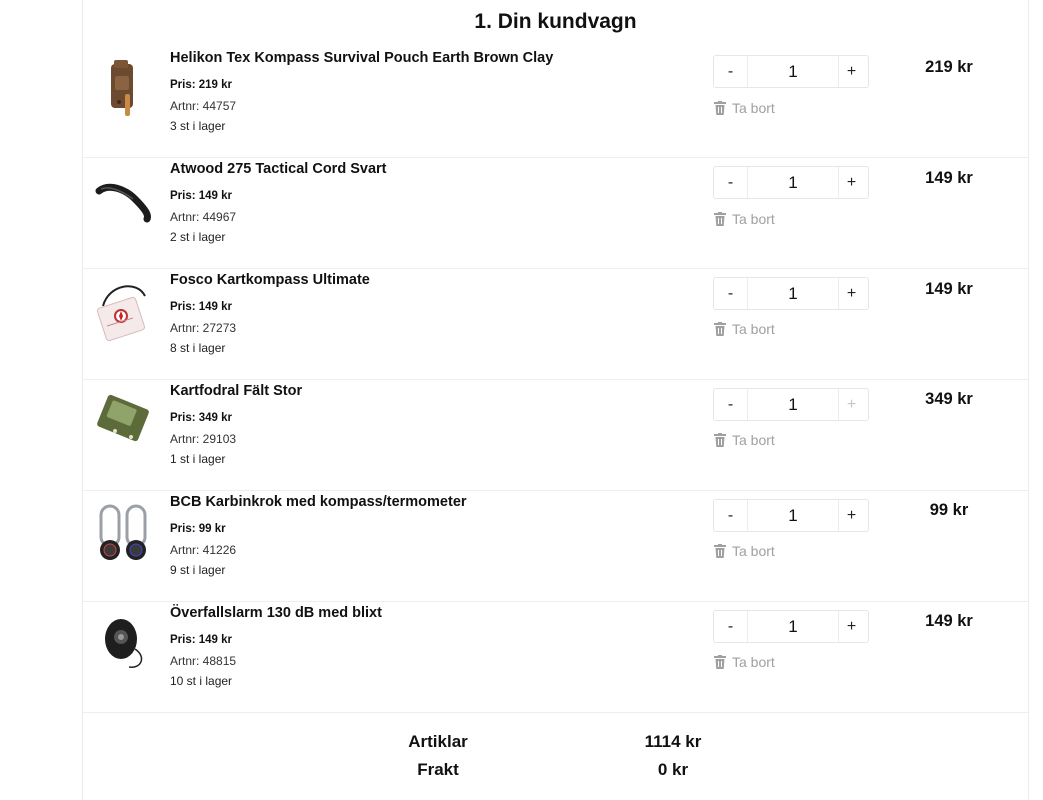 This screenshot has height=800, width=1043. I want to click on stock-status: 8 st i lager, so click(198, 348).